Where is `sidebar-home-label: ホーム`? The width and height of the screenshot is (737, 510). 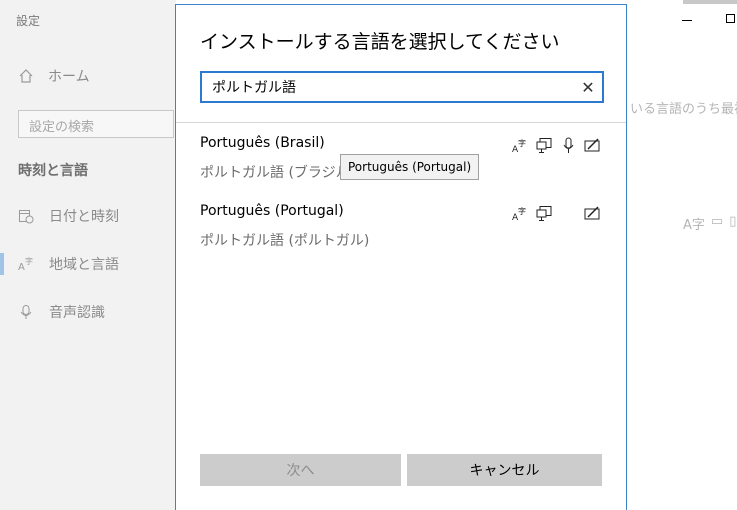
sidebar-home-label: ホーム is located at coordinates (69, 77).